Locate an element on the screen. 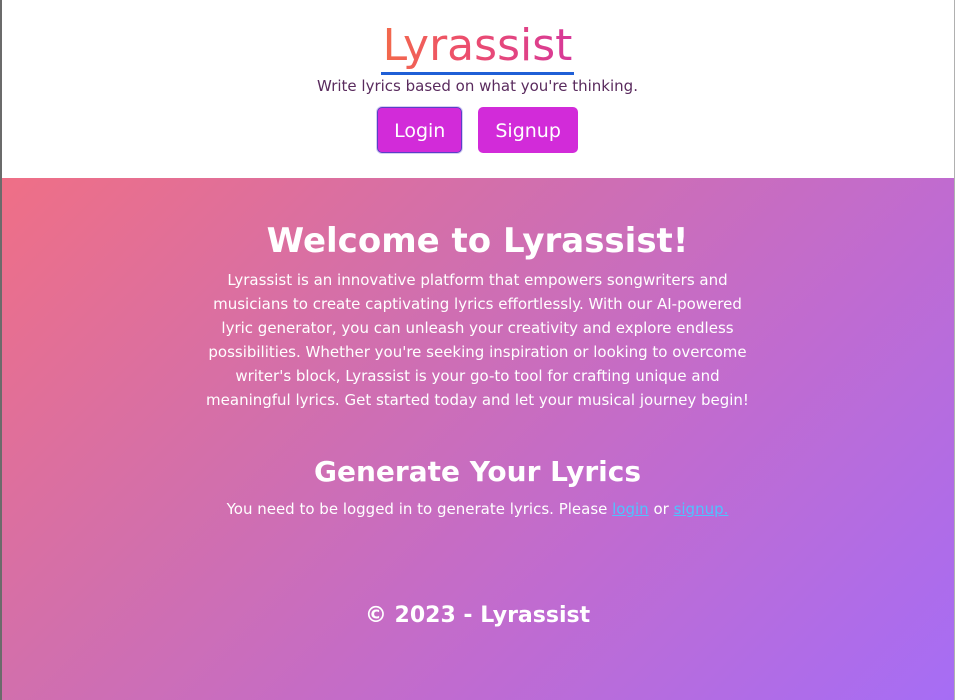 The width and height of the screenshot is (955, 700). logo-container: Lyrassist is located at coordinates (477, 47).